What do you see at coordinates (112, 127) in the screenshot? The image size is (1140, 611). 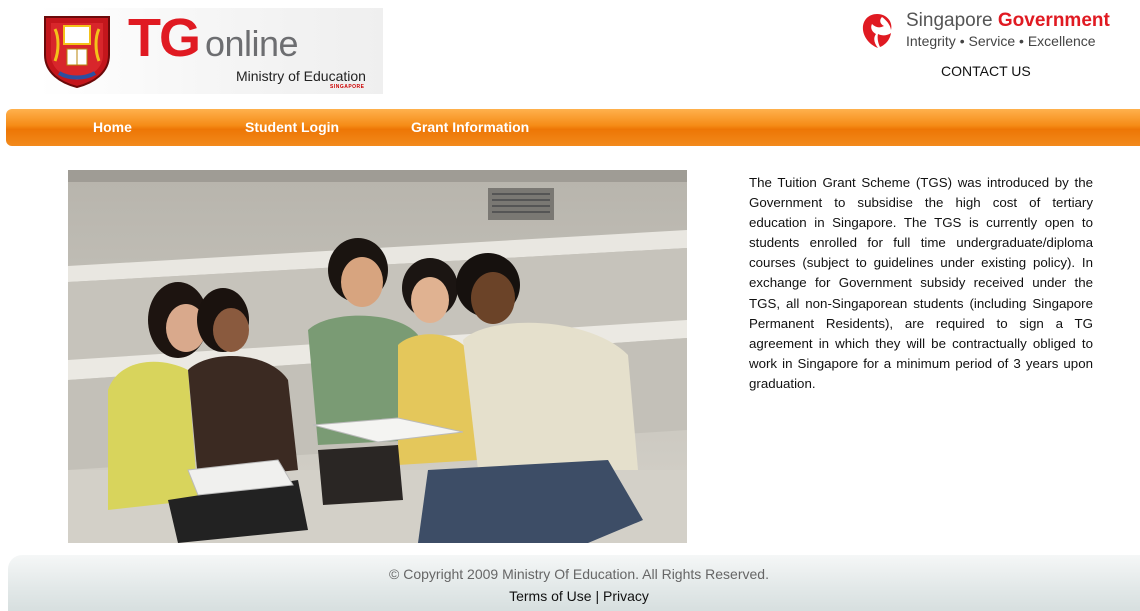 I see `nav-home: Home` at bounding box center [112, 127].